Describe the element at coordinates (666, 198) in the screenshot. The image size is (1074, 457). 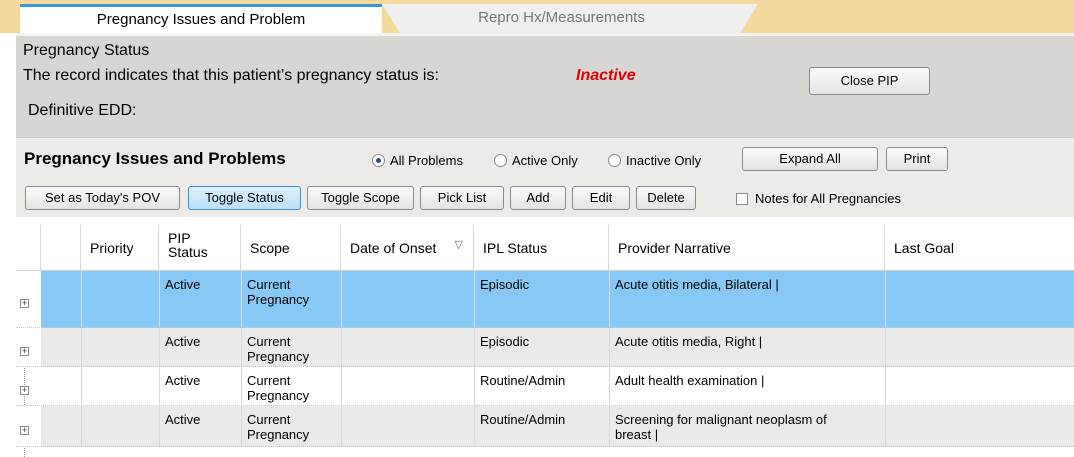
I see `delete-button: Delete` at that location.